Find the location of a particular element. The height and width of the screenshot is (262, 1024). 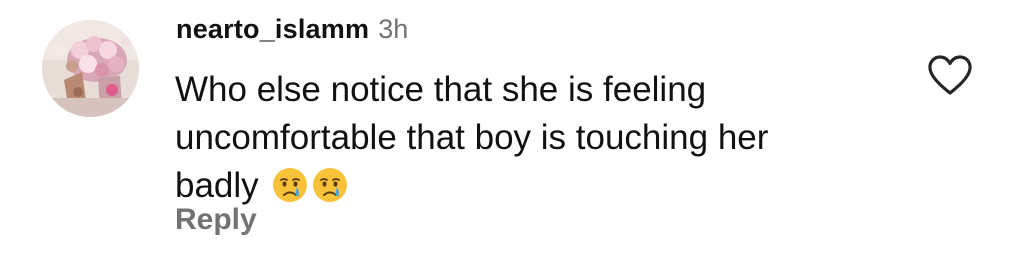

like-button is located at coordinates (950, 75).